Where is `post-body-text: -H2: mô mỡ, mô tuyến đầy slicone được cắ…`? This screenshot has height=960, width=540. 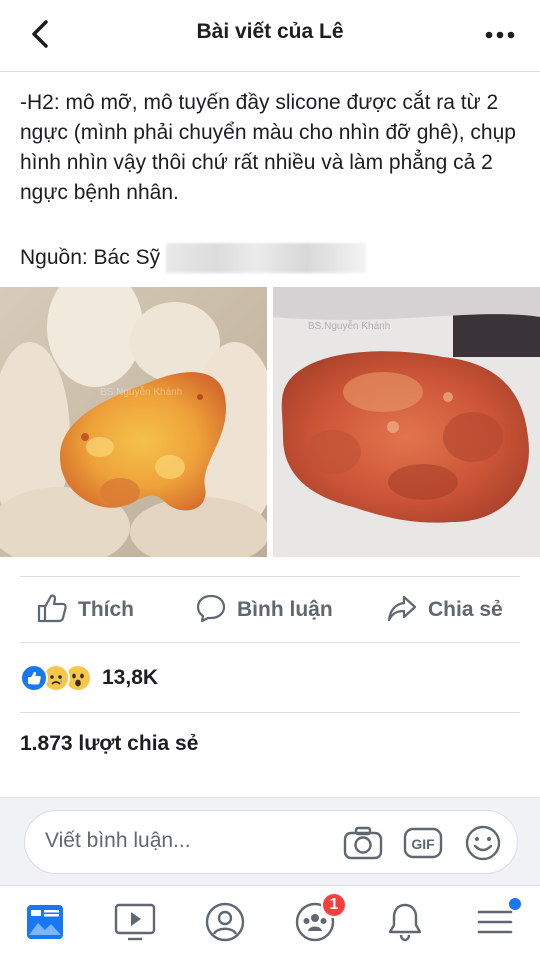
post-body-text: -H2: mô mỡ, mô tuyến đầy slicone được cắ… is located at coordinates (268, 147).